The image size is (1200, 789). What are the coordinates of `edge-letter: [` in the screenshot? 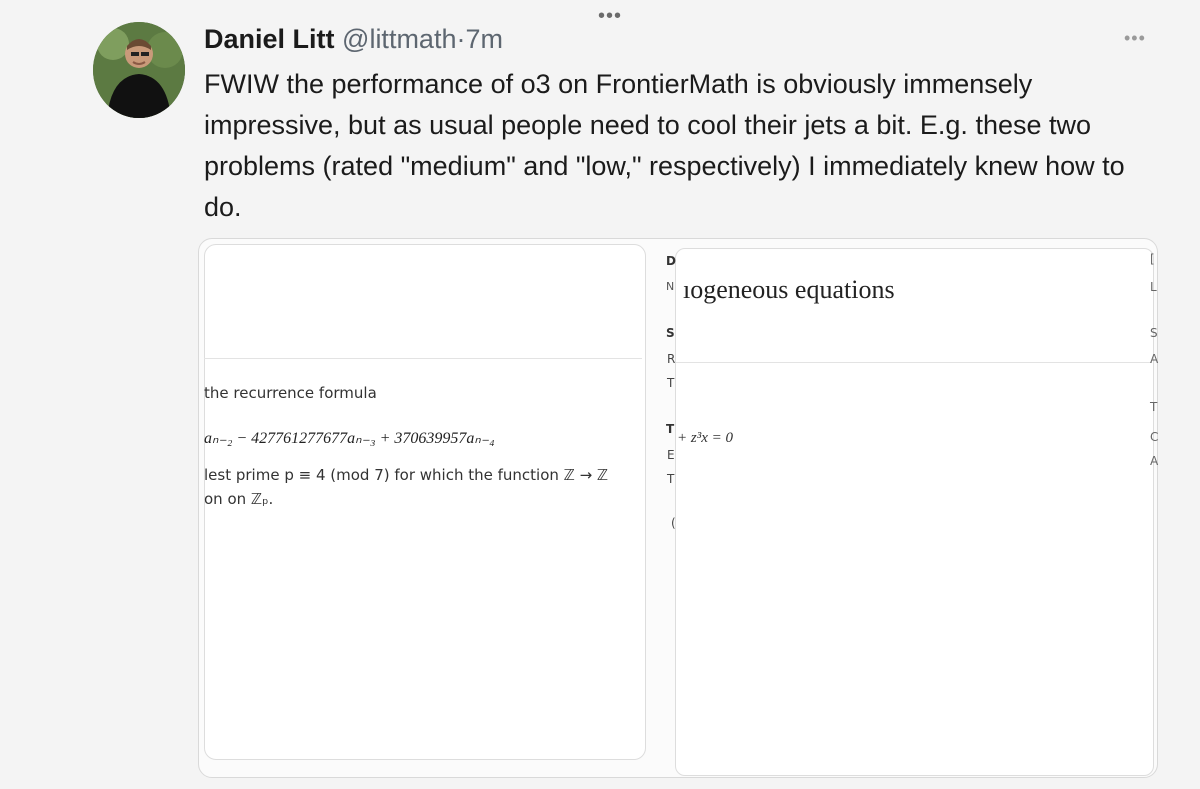 It's located at (1152, 259).